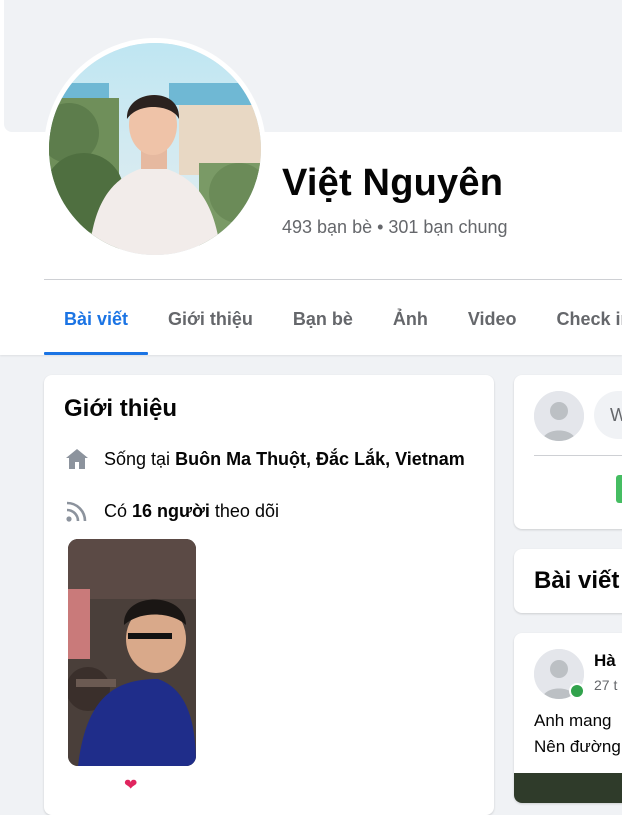 This screenshot has height=815, width=622. What do you see at coordinates (131, 785) in the screenshot?
I see `heart-reaction: ❤` at bounding box center [131, 785].